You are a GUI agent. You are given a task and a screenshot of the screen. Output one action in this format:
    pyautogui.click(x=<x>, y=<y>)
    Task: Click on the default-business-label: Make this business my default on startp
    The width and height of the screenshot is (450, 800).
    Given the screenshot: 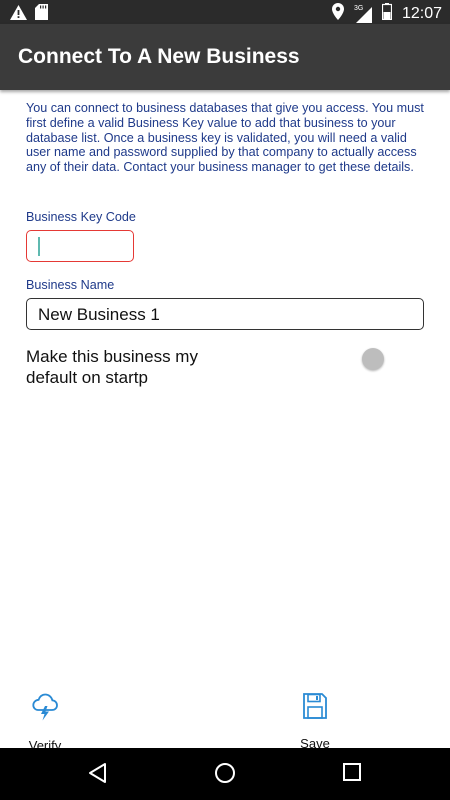 What is the action you would take?
    pyautogui.click(x=112, y=367)
    